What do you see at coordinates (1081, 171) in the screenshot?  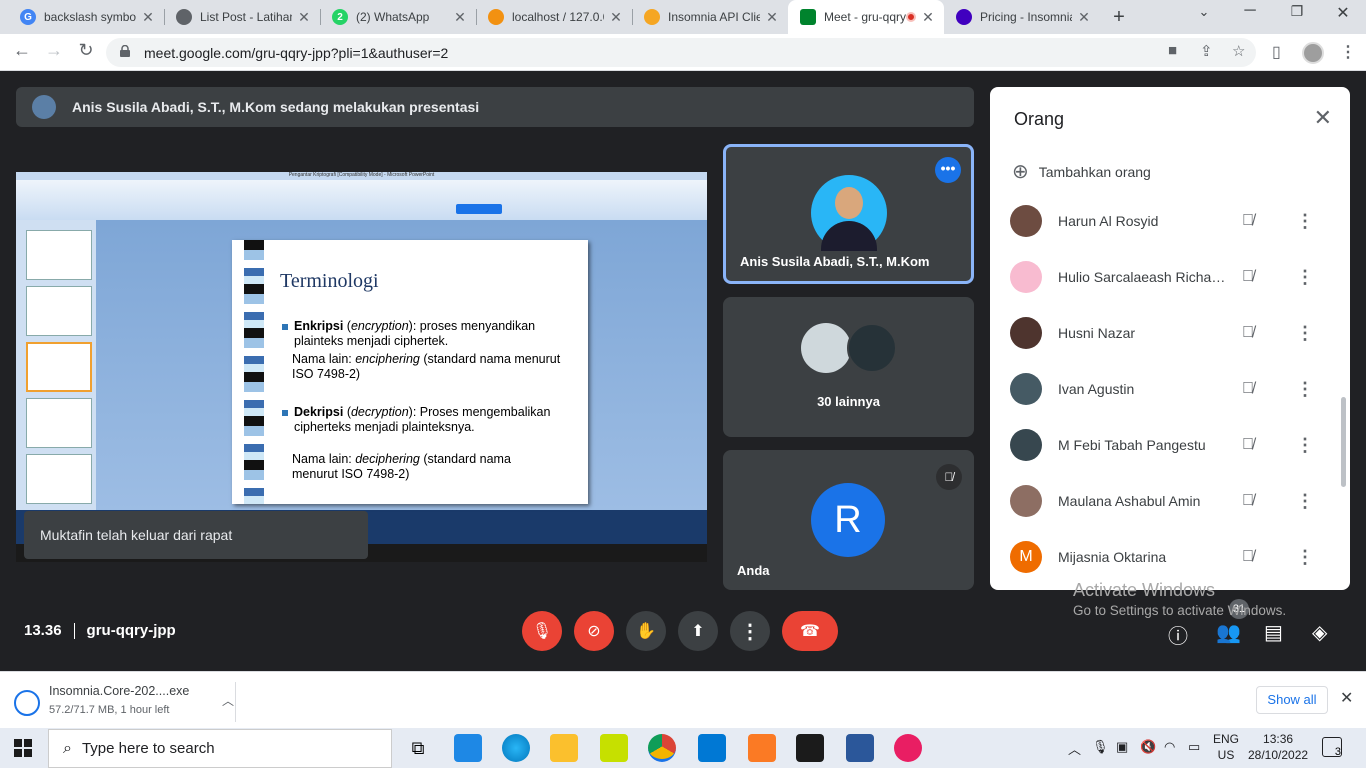 I see `add-people-button: ⊕ Tambahkan orang` at bounding box center [1081, 171].